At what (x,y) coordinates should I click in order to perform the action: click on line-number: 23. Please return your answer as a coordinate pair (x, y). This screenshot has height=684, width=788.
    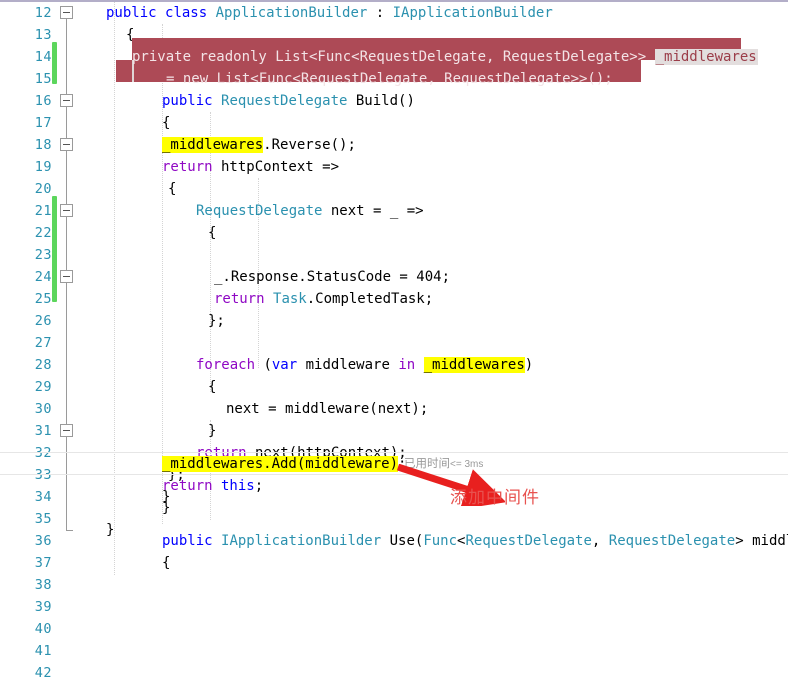
    Looking at the image, I should click on (43, 255).